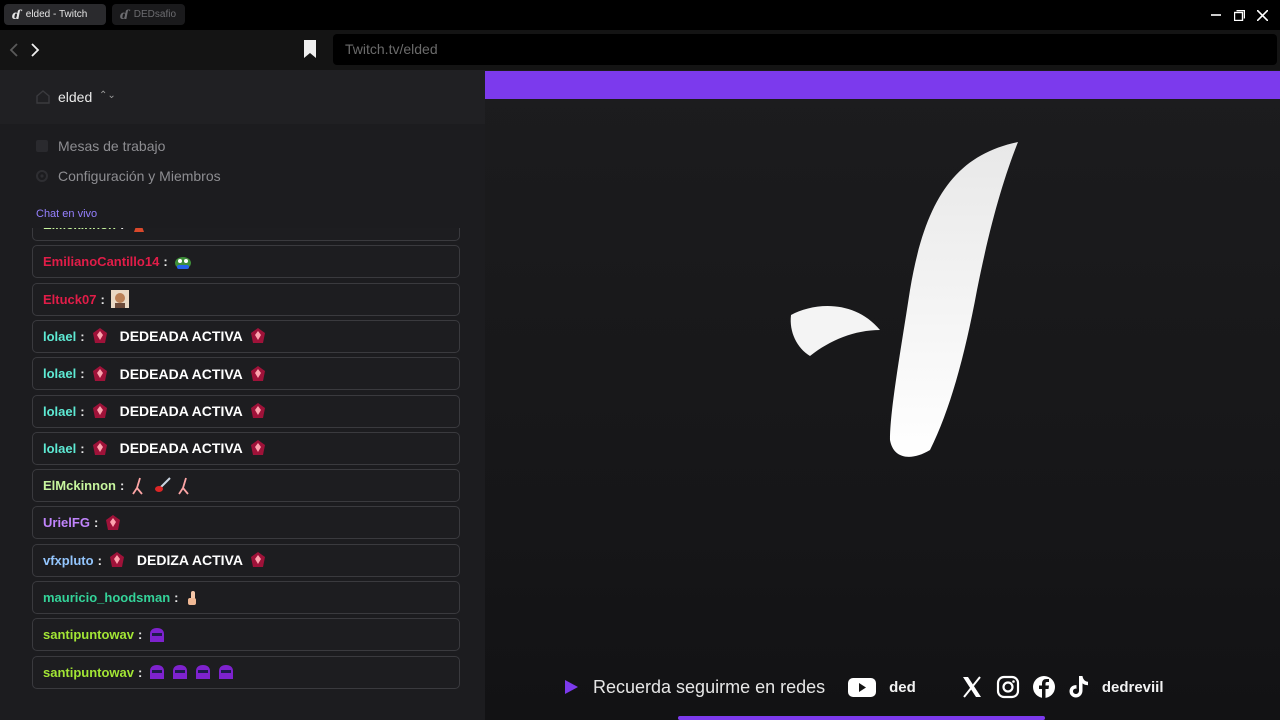 The width and height of the screenshot is (1280, 720). Describe the element at coordinates (571, 687) in the screenshot. I see `play-icon` at that location.